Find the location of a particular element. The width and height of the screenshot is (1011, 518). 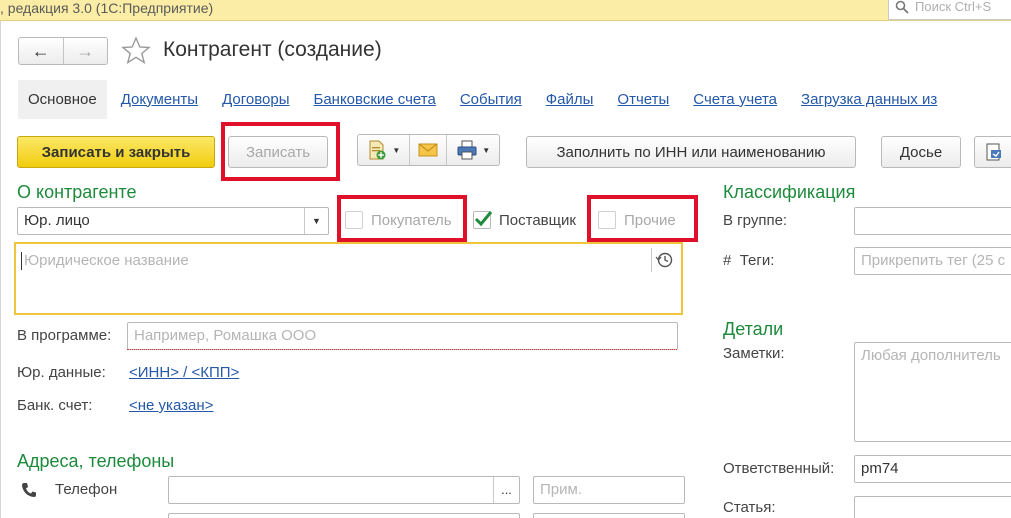

envelope-icon is located at coordinates (428, 150).